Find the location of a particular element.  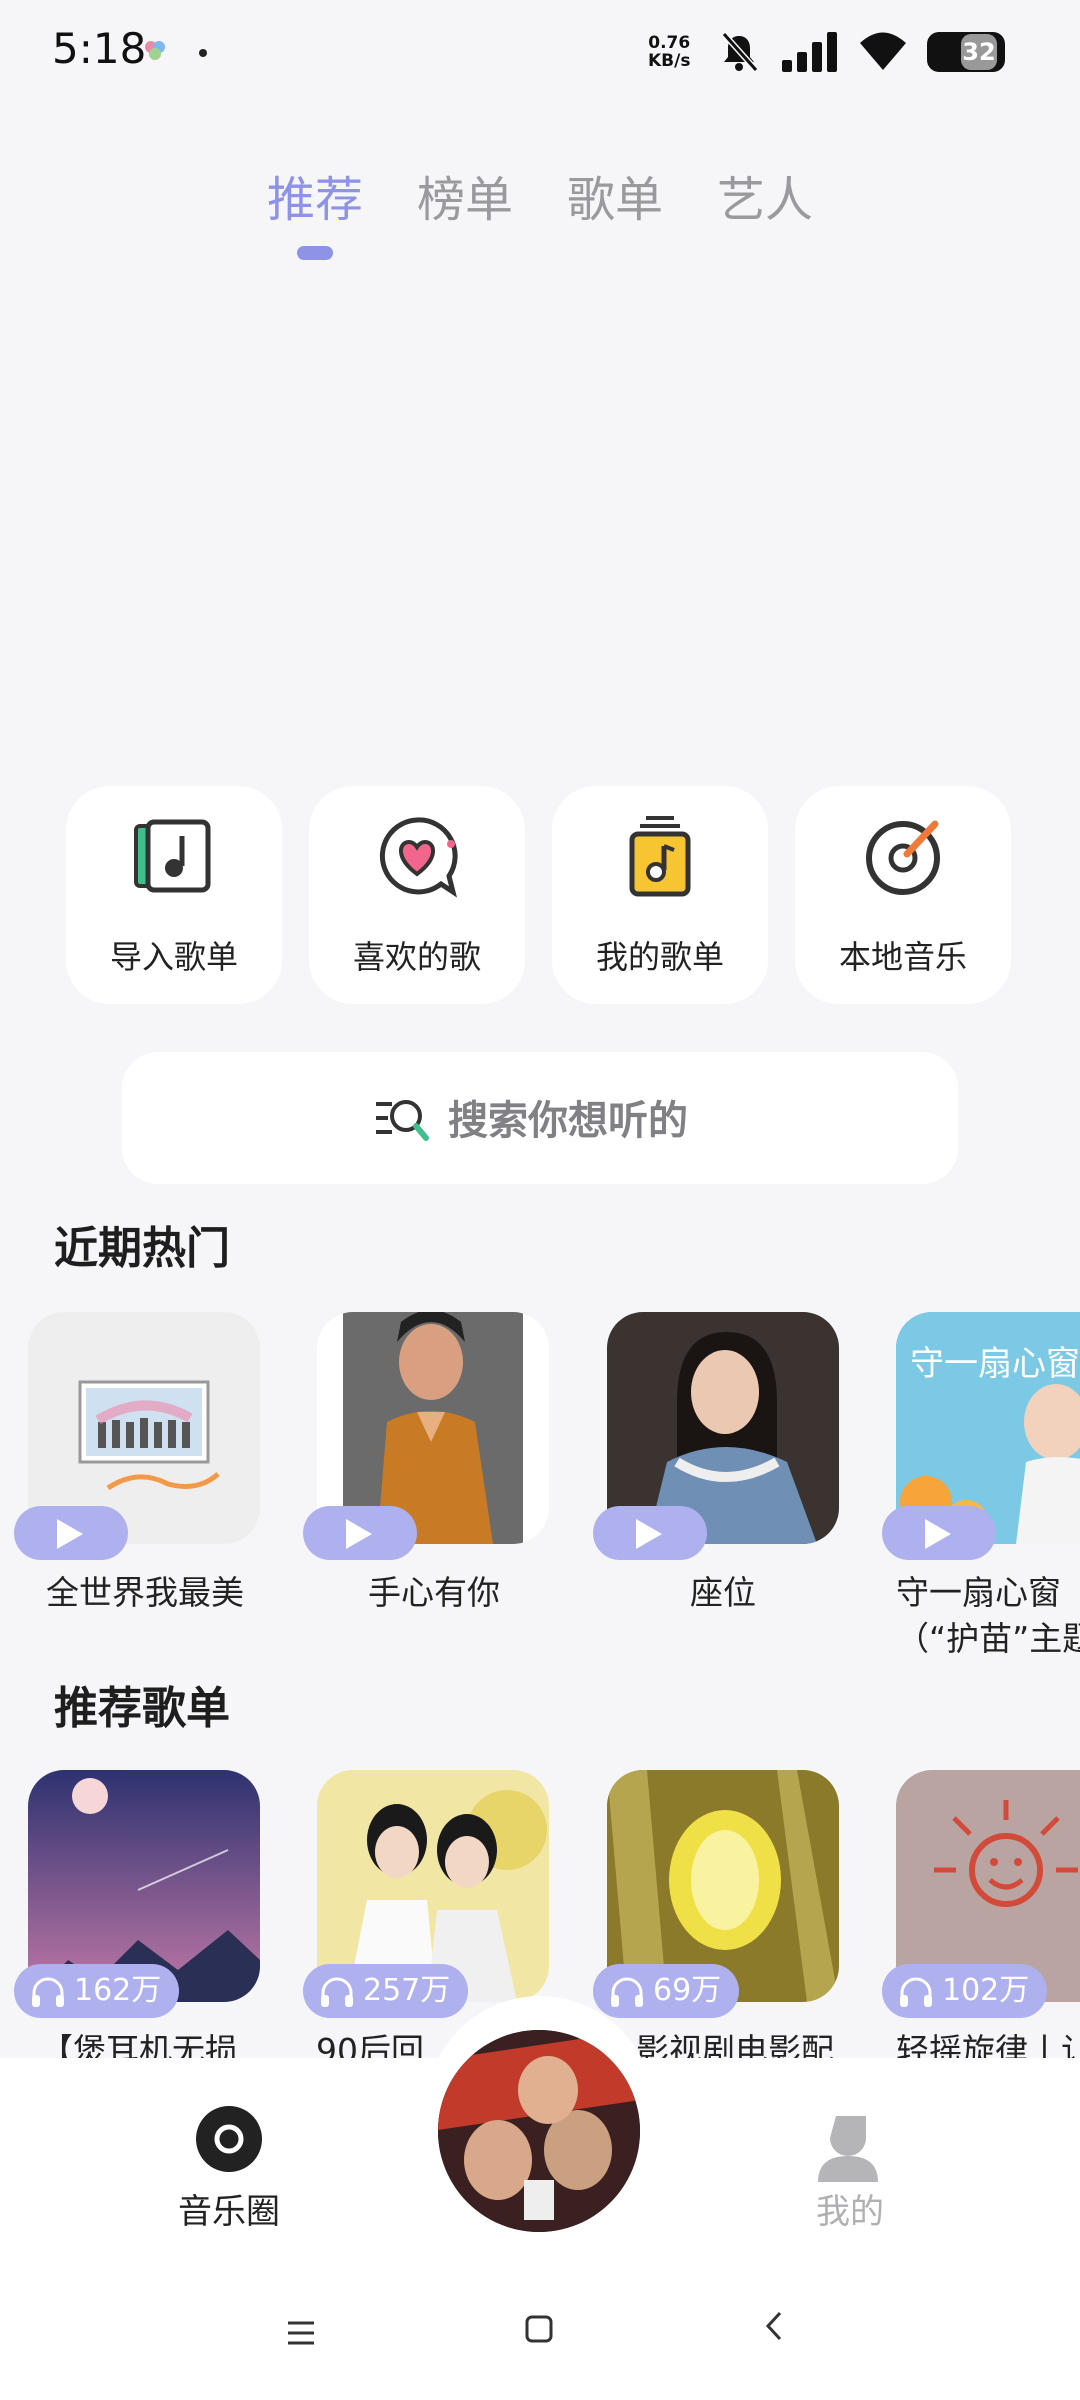

play-count-value: 162万 is located at coordinates (118, 1990).